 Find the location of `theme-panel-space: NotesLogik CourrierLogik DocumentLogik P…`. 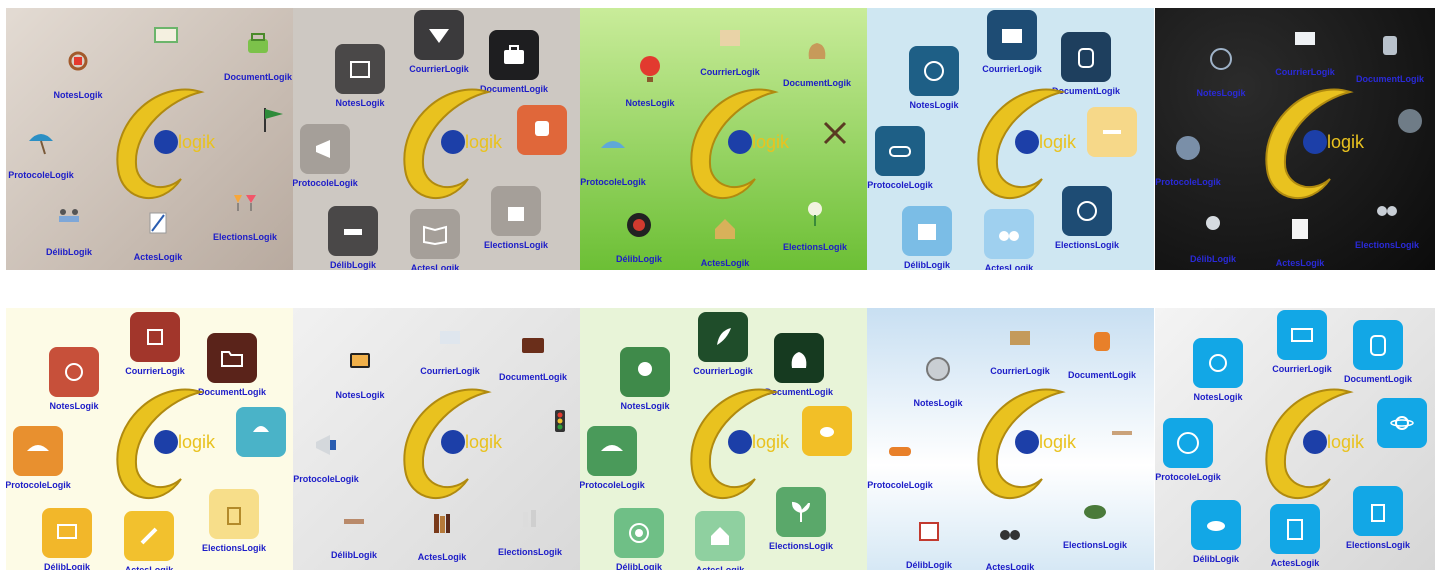

theme-panel-space: NotesLogik CourrierLogik DocumentLogik P… is located at coordinates (1295, 139).